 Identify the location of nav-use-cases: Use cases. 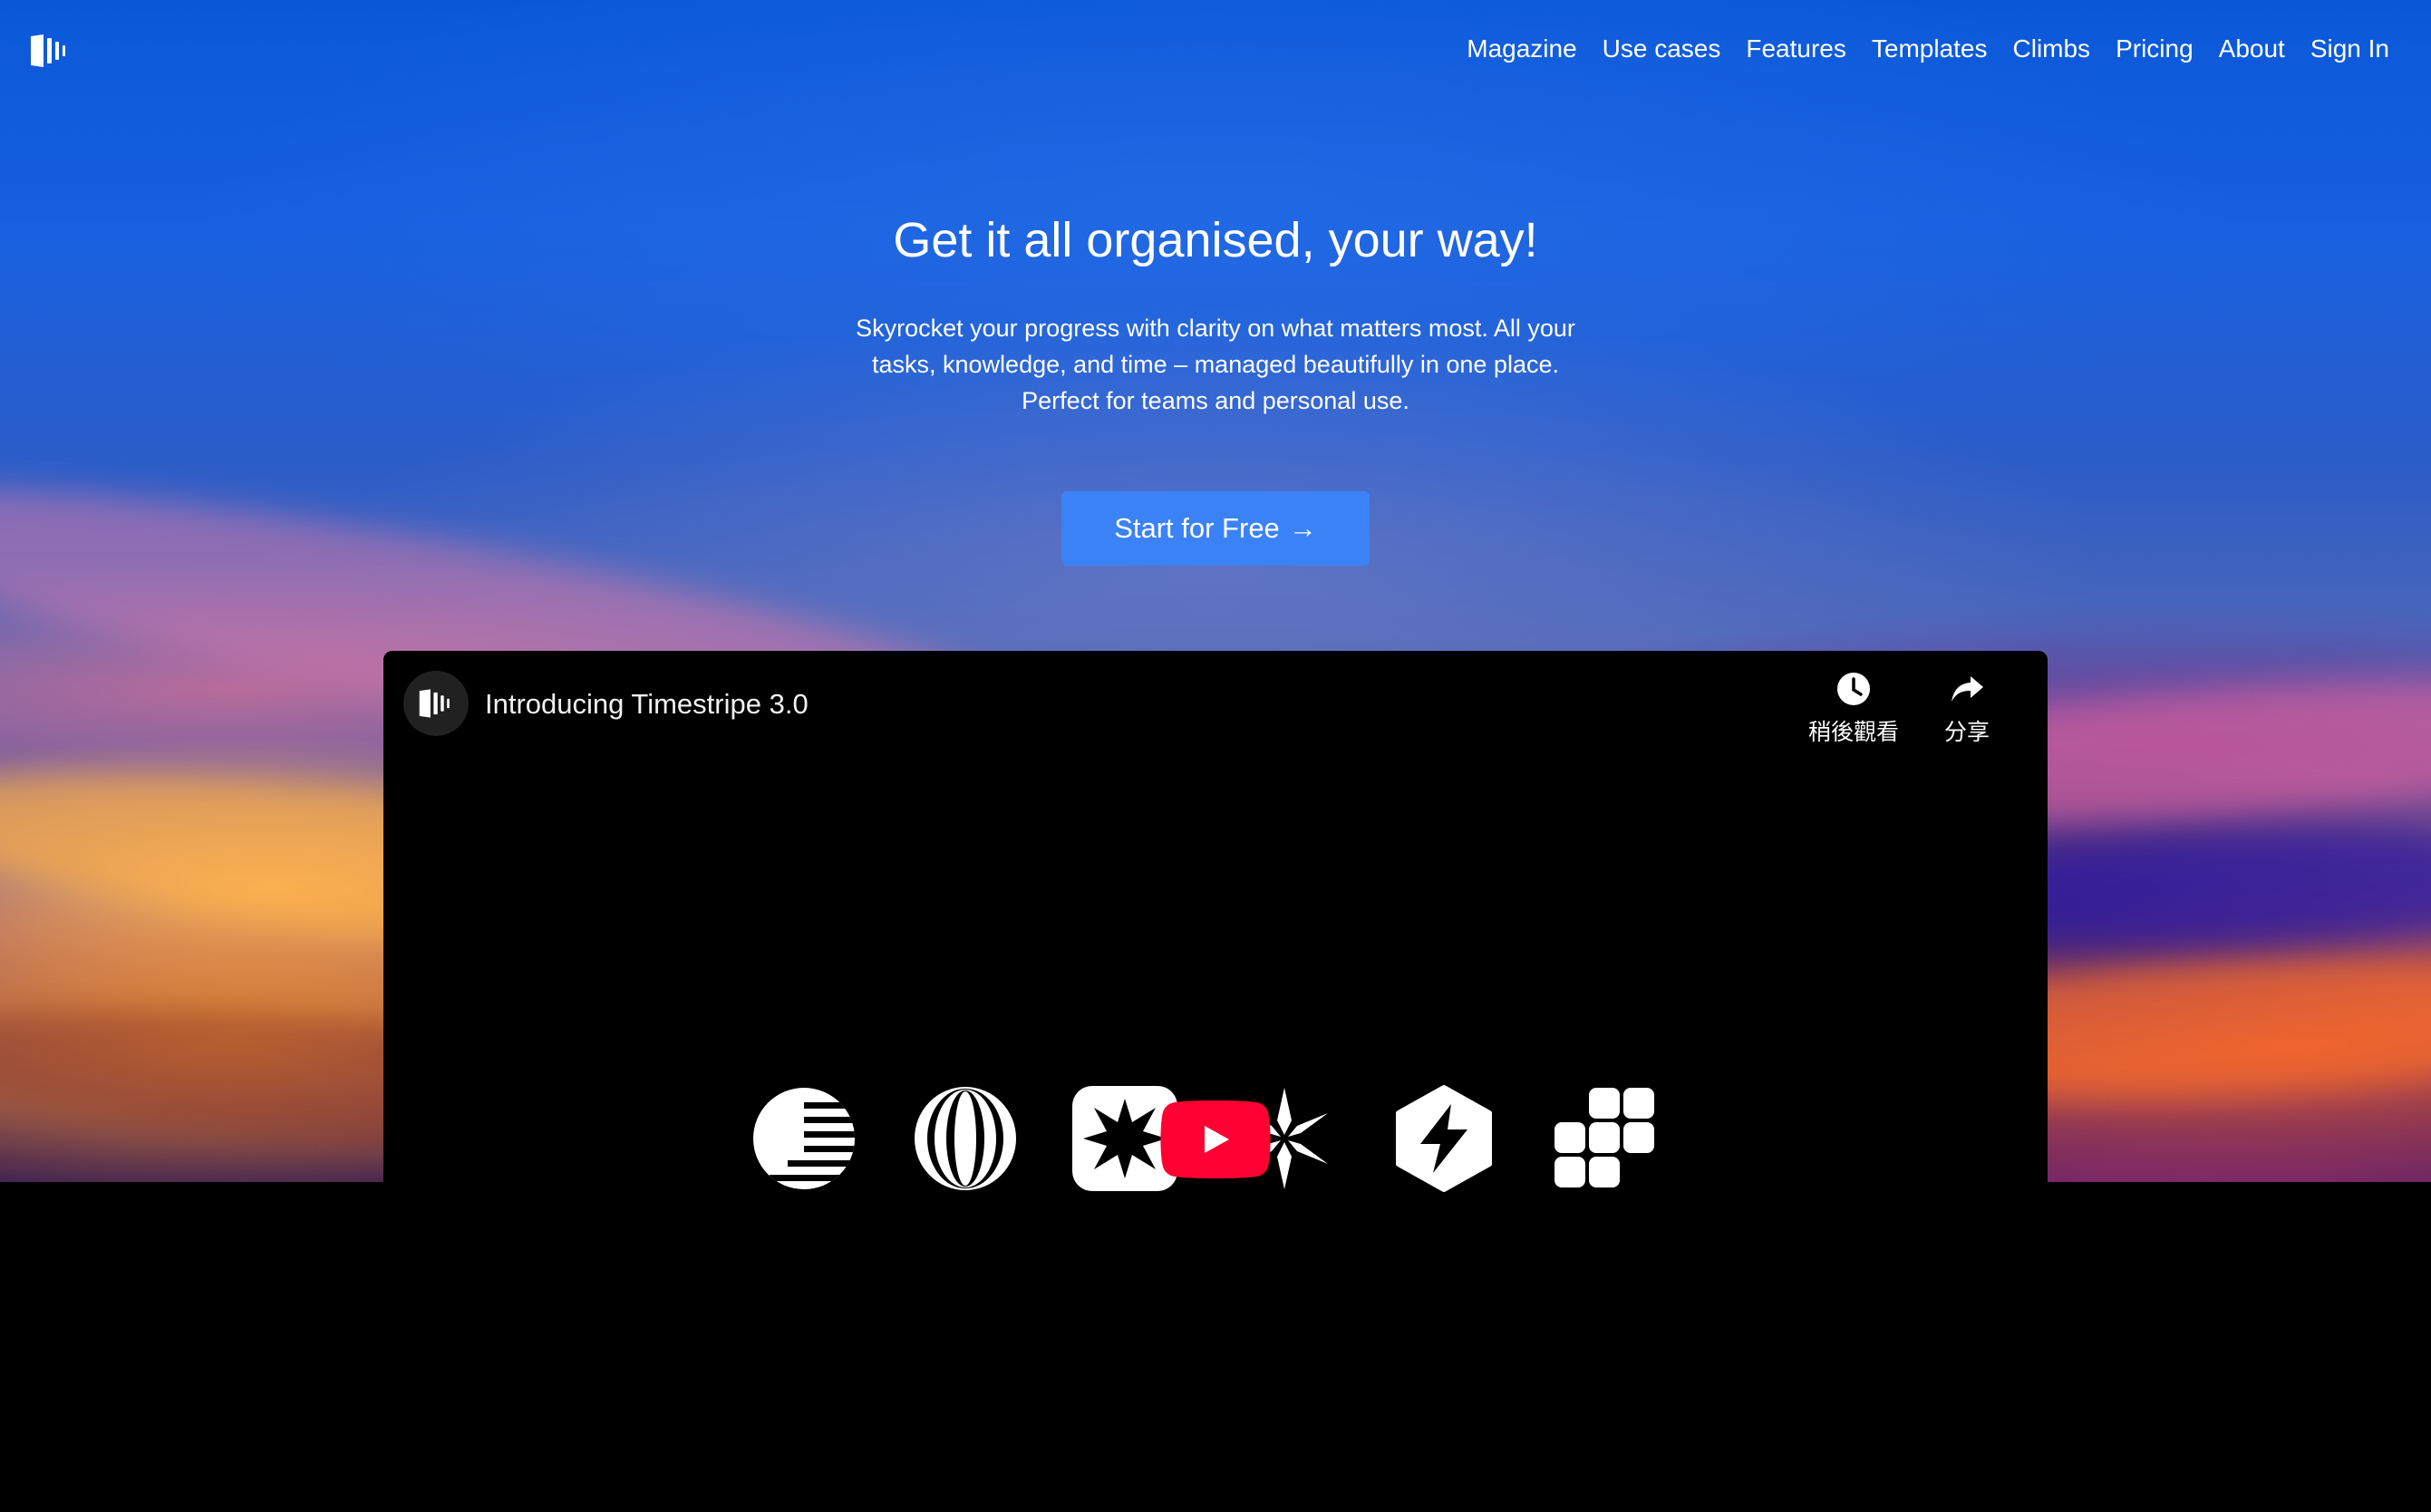
(1662, 49).